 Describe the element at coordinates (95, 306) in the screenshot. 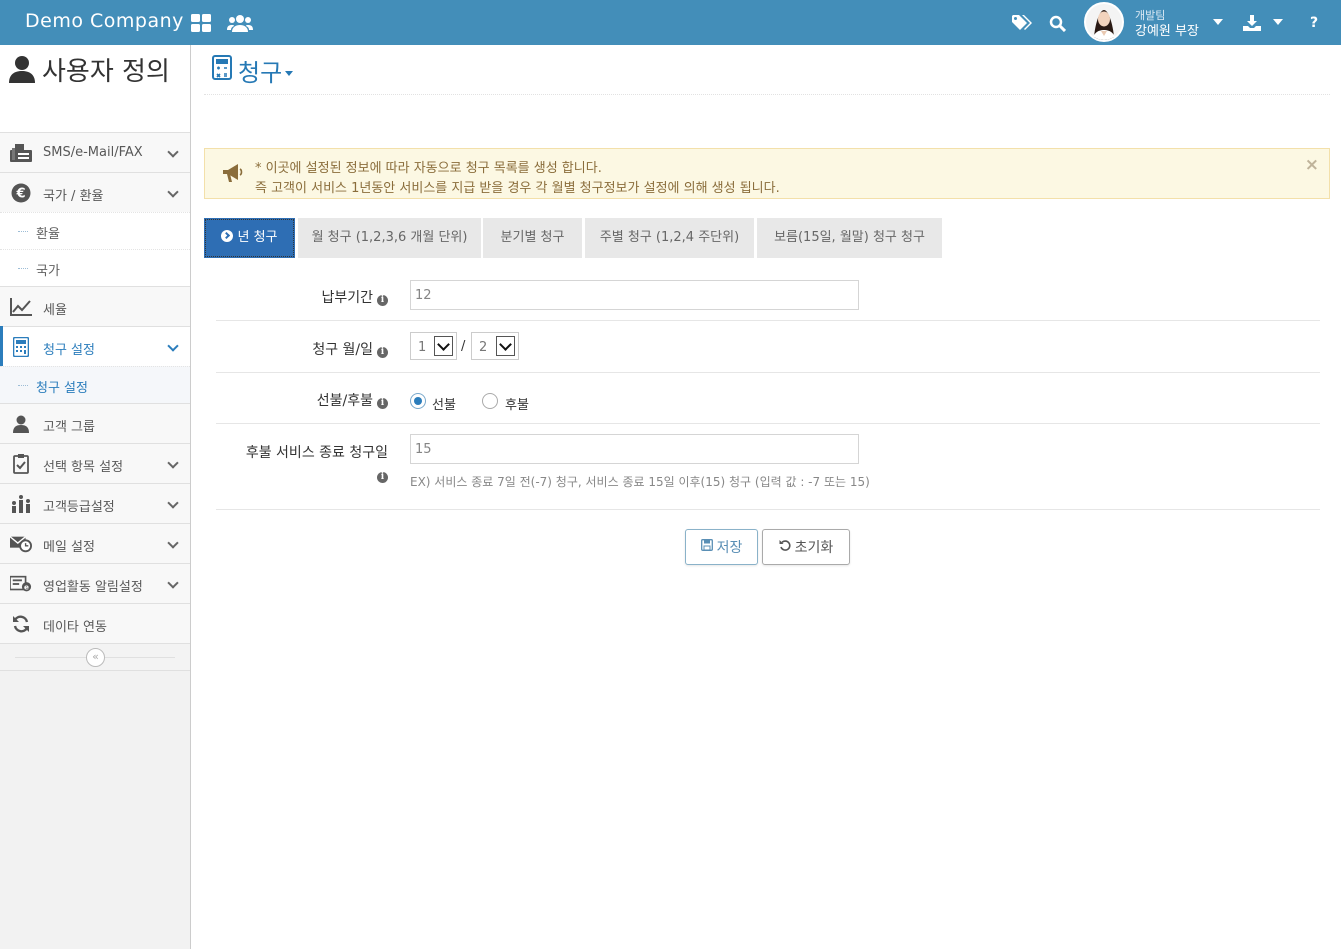

I see `sidebar-item-tax-rate: 세율` at that location.